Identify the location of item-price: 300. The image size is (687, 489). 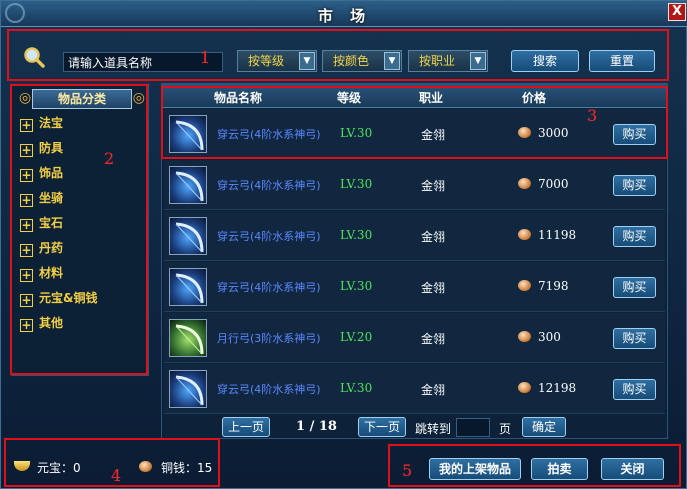
(549, 337).